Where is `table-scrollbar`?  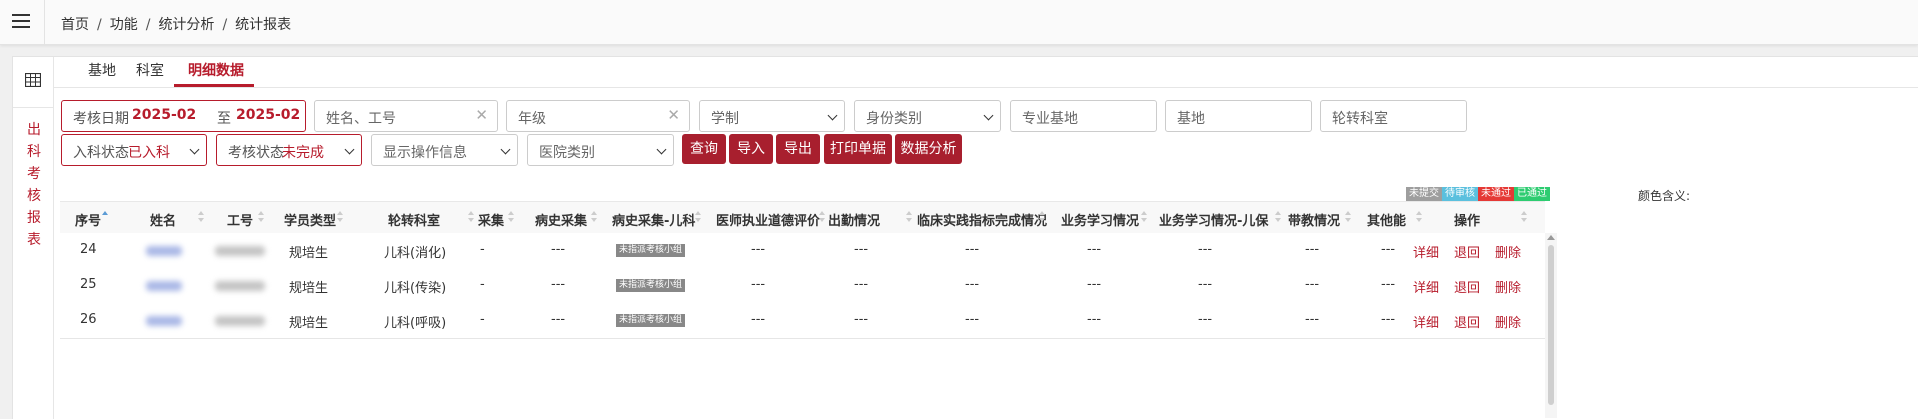
table-scrollbar is located at coordinates (1551, 325).